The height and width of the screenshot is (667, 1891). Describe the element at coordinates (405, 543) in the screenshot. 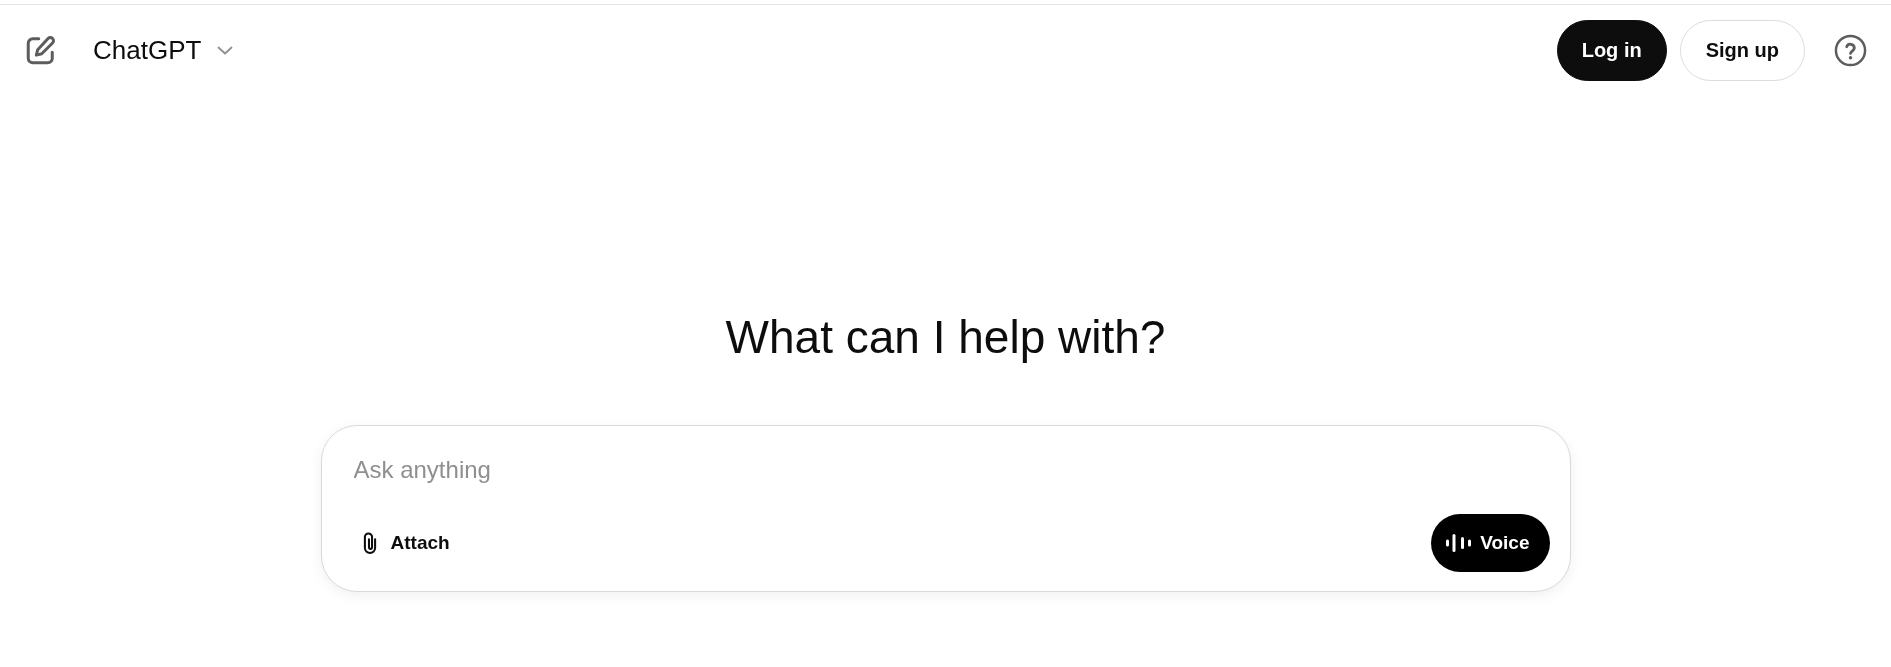

I see `attach-button: Attach` at that location.